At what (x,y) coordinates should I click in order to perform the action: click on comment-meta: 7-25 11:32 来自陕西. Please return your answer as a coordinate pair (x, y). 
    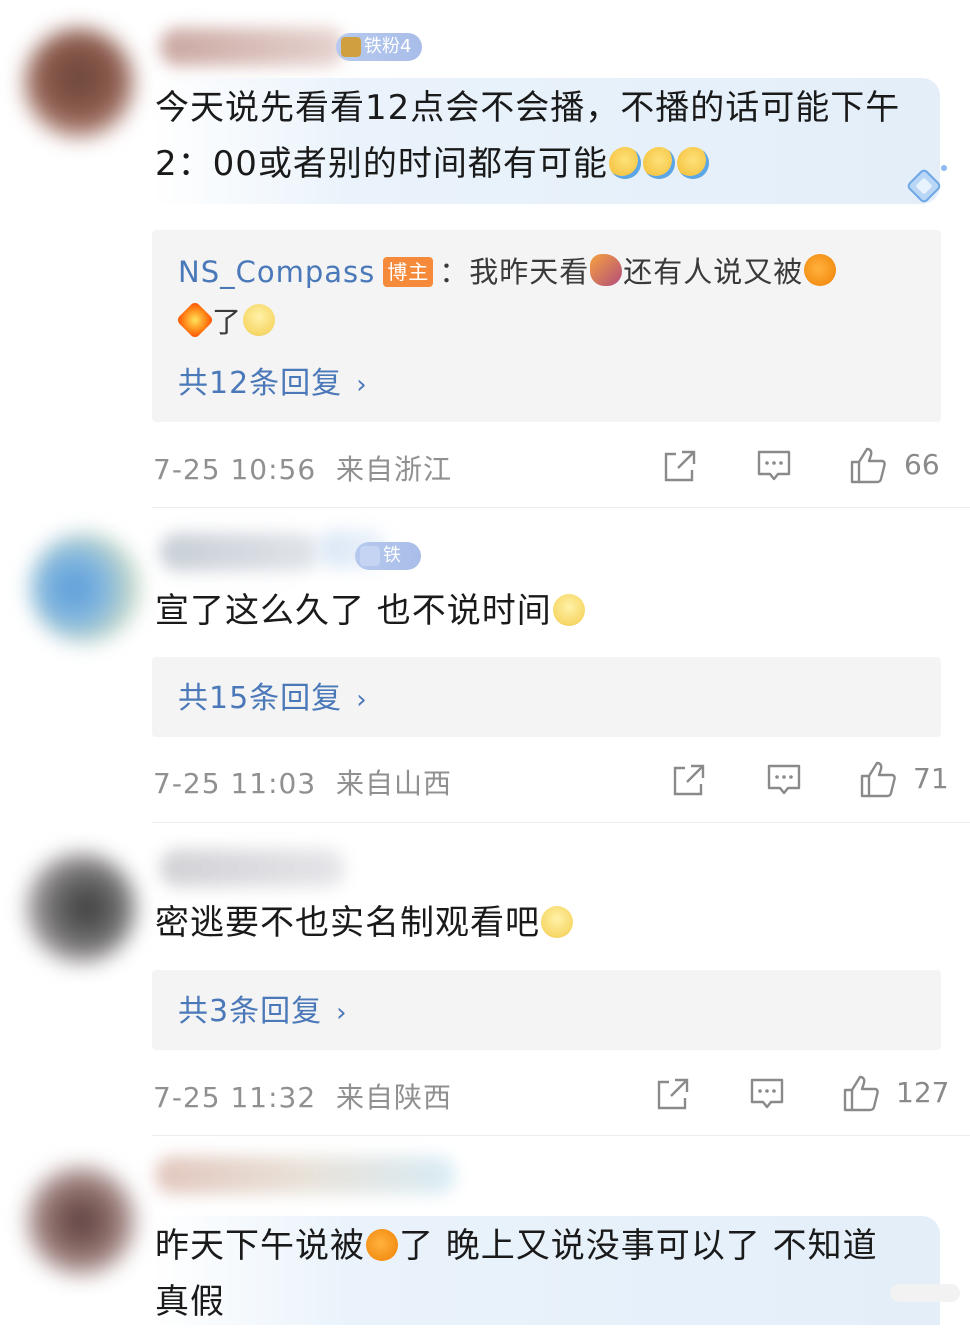
    Looking at the image, I should click on (302, 1096).